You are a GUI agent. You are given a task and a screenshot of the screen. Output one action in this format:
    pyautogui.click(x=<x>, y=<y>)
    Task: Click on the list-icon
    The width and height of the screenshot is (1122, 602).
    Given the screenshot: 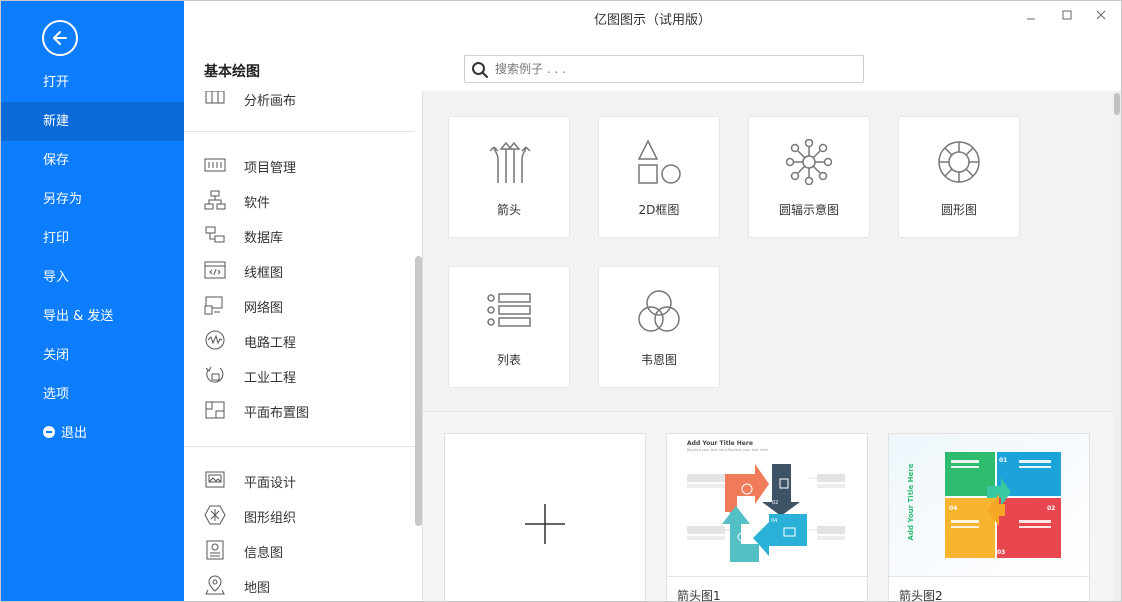 What is the action you would take?
    pyautogui.click(x=509, y=310)
    